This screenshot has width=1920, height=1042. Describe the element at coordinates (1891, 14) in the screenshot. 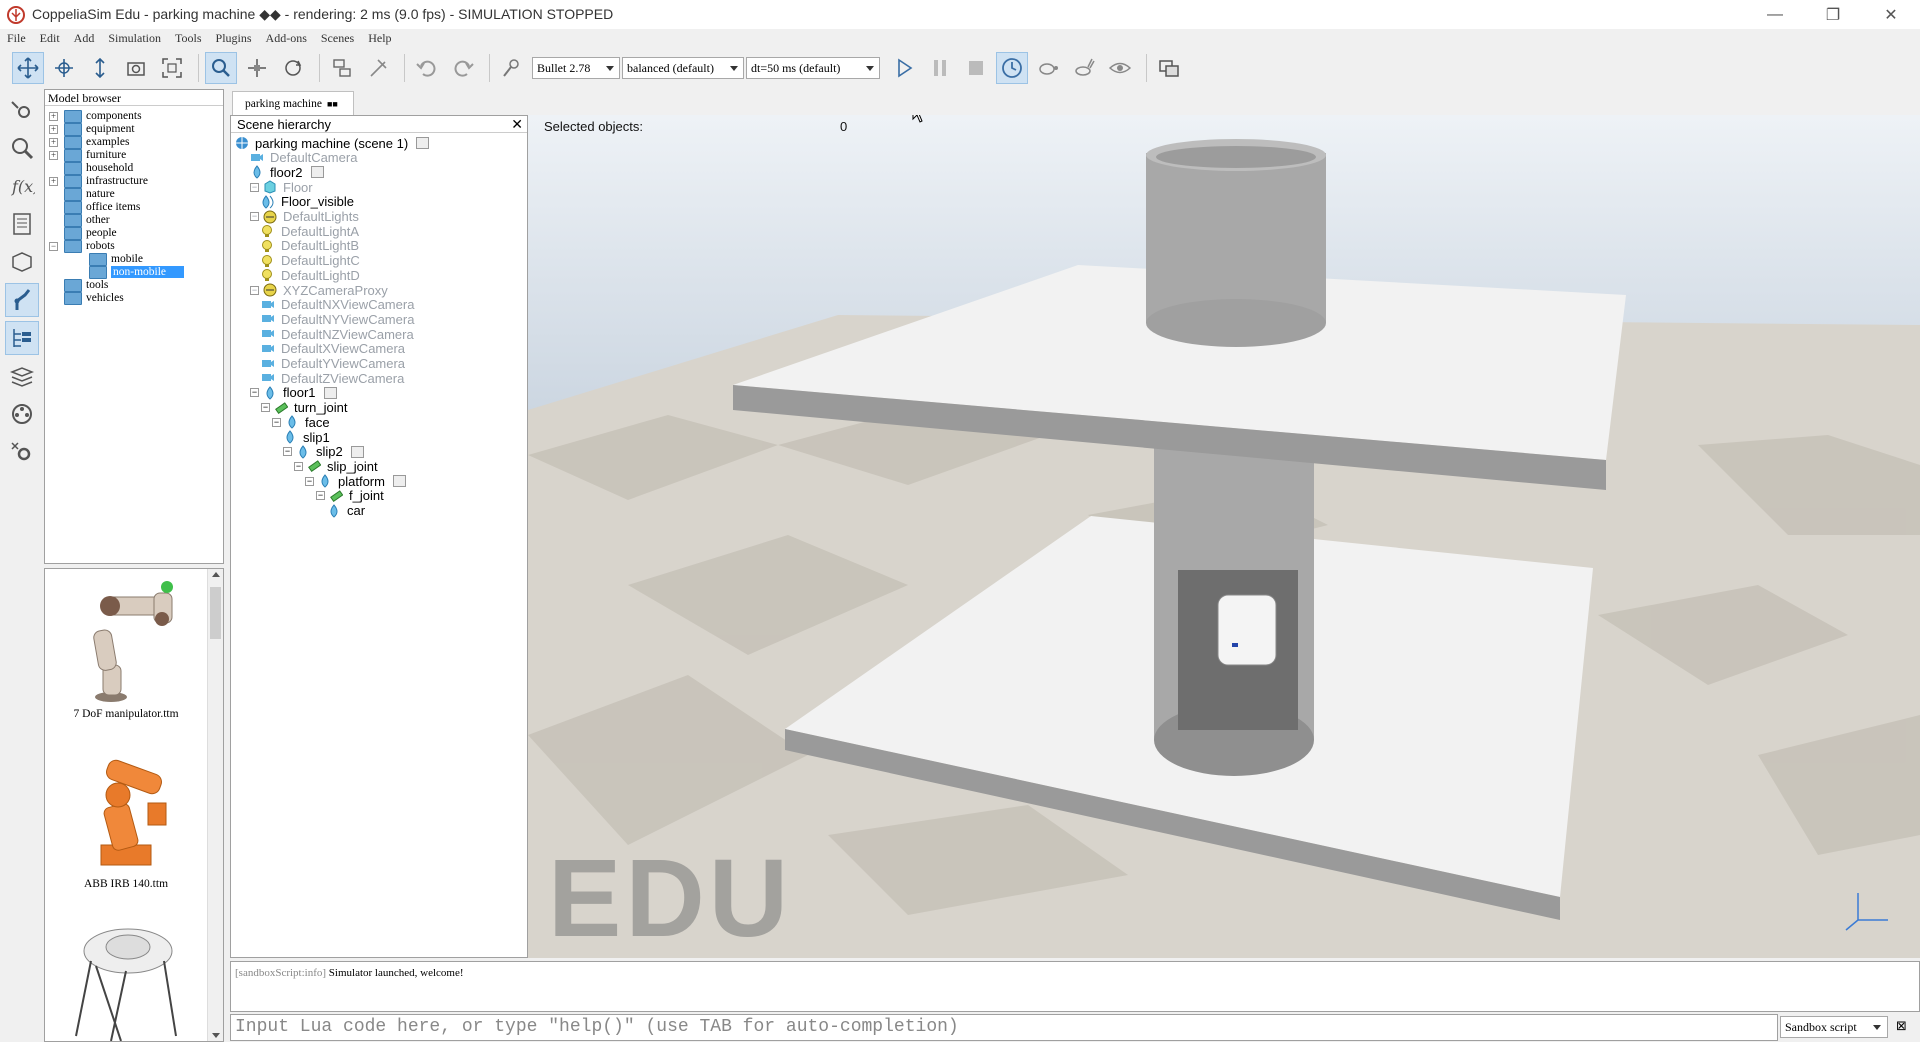

I see `close-window-button: ✕` at that location.